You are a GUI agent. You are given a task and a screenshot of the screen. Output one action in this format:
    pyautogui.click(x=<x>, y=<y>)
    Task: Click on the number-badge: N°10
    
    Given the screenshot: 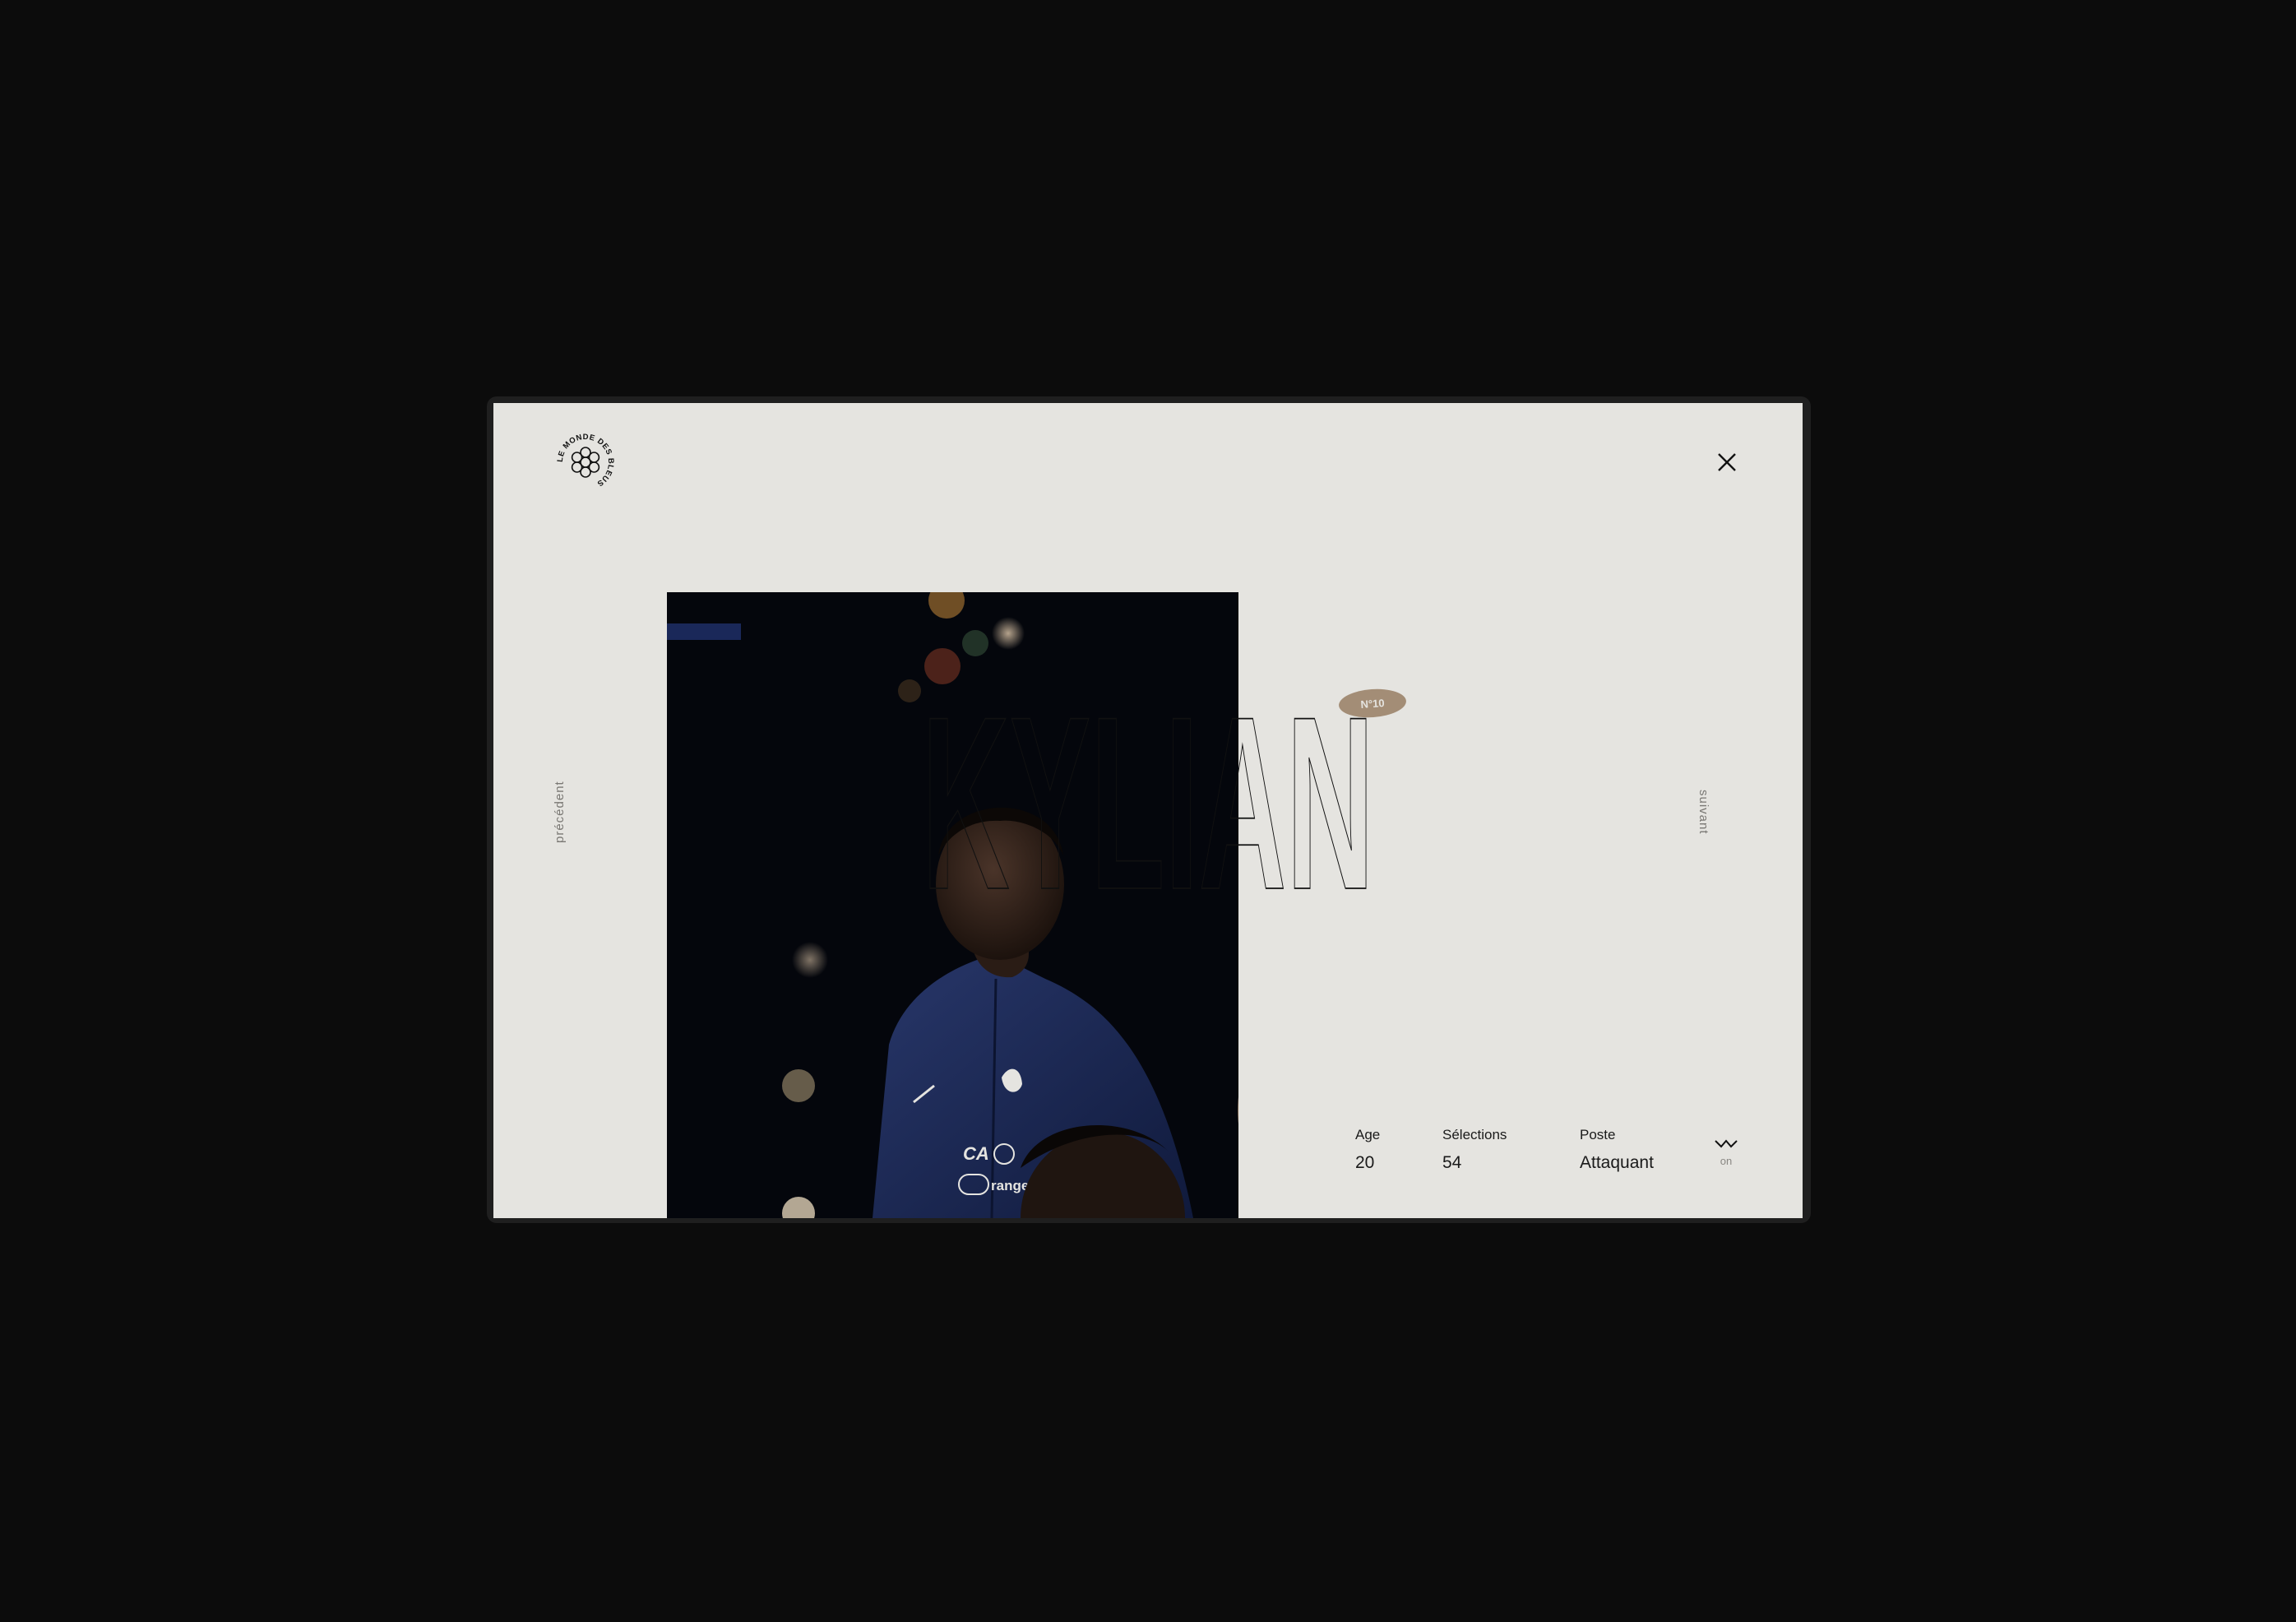 What is the action you would take?
    pyautogui.click(x=1372, y=703)
    